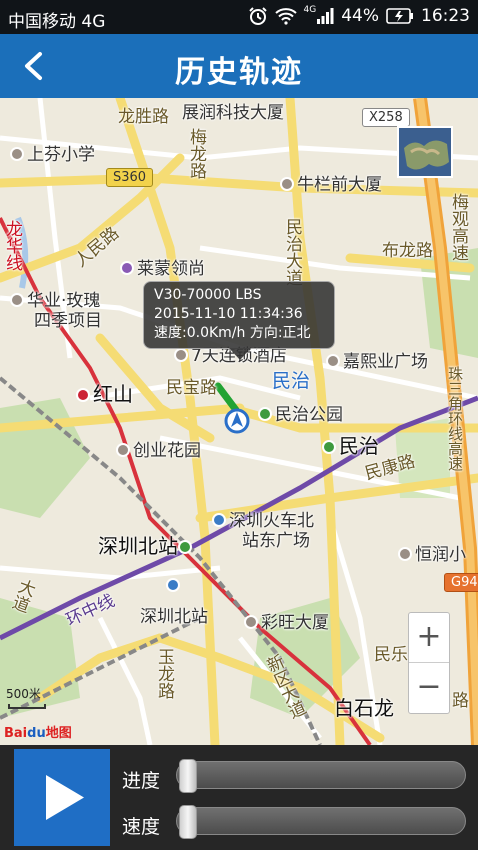 The width and height of the screenshot is (478, 850). I want to click on vehicle-id: V30-70000 LBS, so click(208, 295).